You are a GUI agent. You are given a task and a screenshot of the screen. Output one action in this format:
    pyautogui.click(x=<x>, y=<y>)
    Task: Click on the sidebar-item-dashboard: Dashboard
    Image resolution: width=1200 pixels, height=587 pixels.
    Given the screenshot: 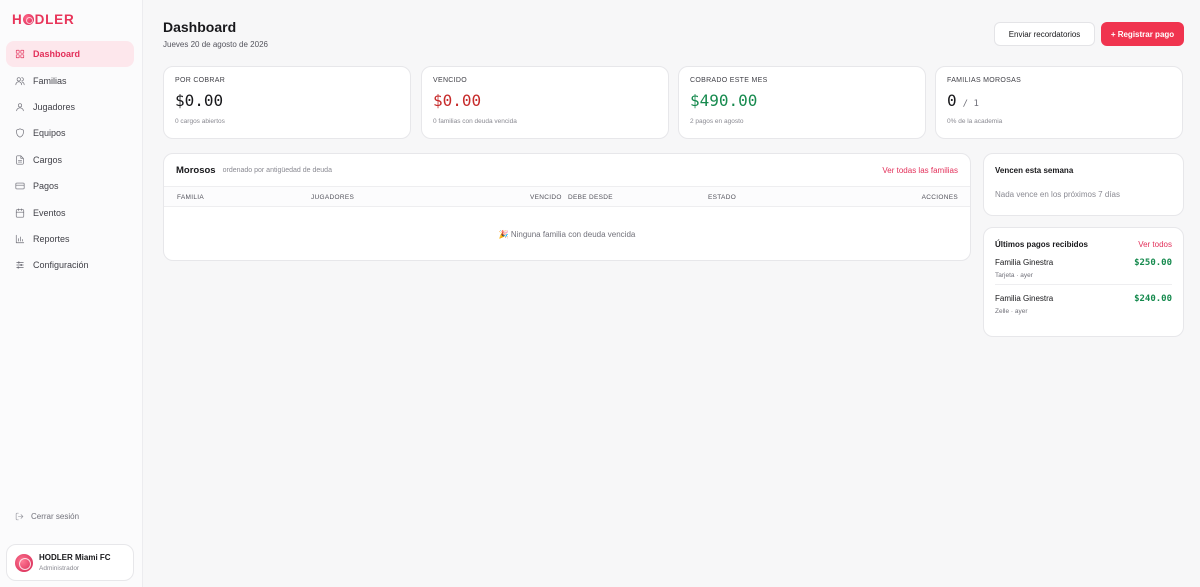 What is the action you would take?
    pyautogui.click(x=70, y=54)
    